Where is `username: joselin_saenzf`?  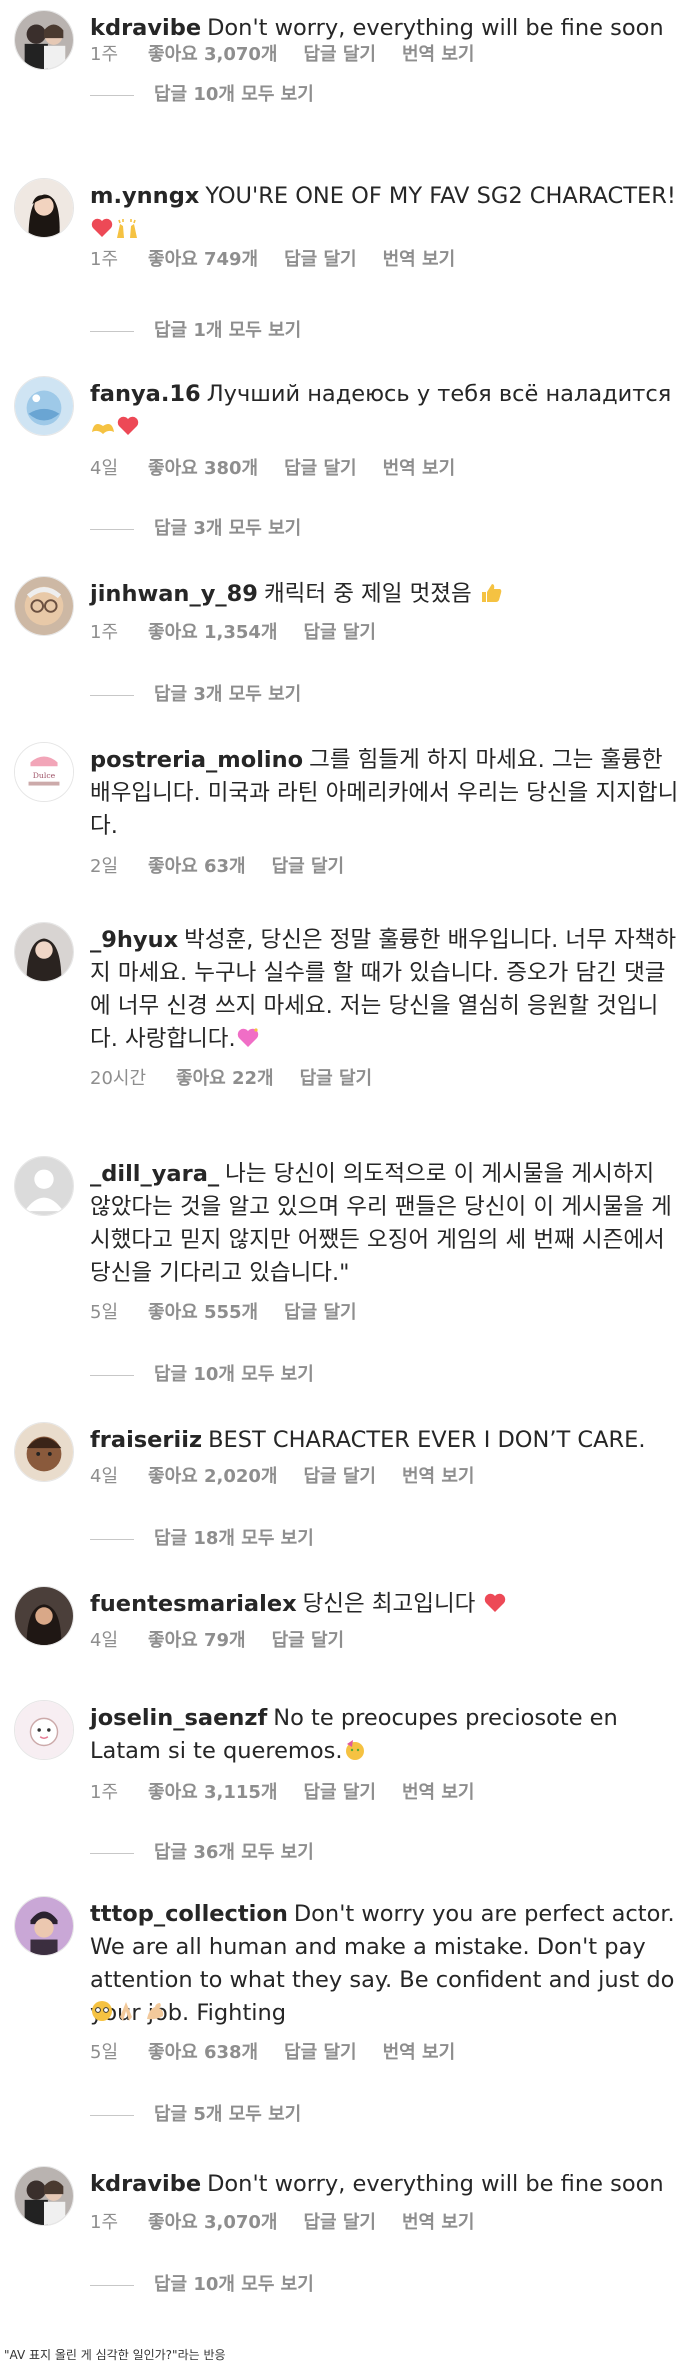
username: joselin_saenzf is located at coordinates (178, 1718).